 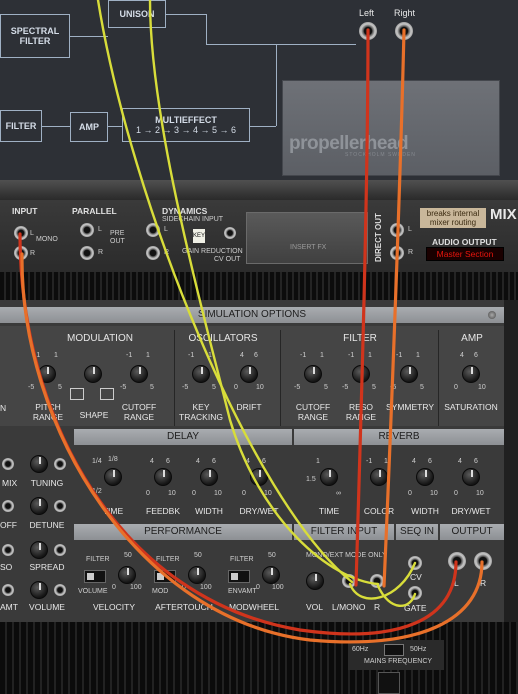 I want to click on audio-out-left-jack, so click(x=368, y=31).